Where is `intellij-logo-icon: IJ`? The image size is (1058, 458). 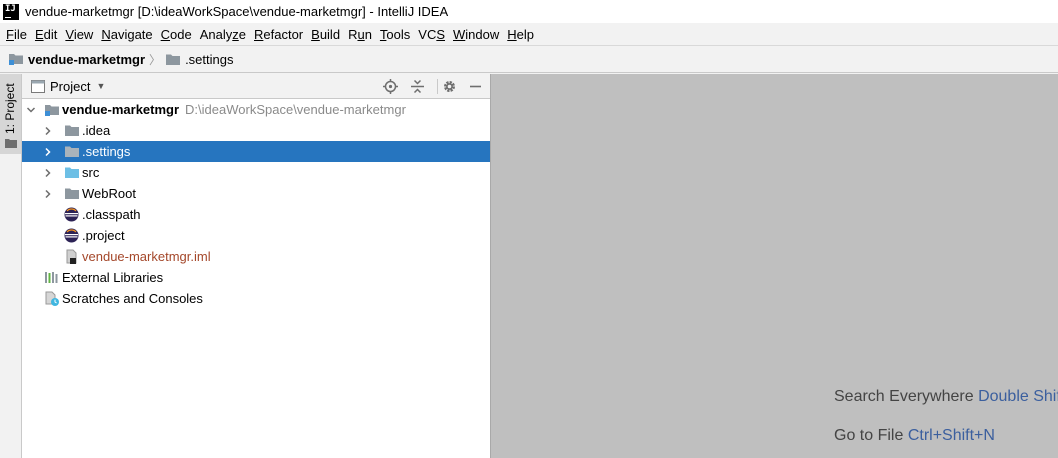
intellij-logo-icon: IJ is located at coordinates (11, 11).